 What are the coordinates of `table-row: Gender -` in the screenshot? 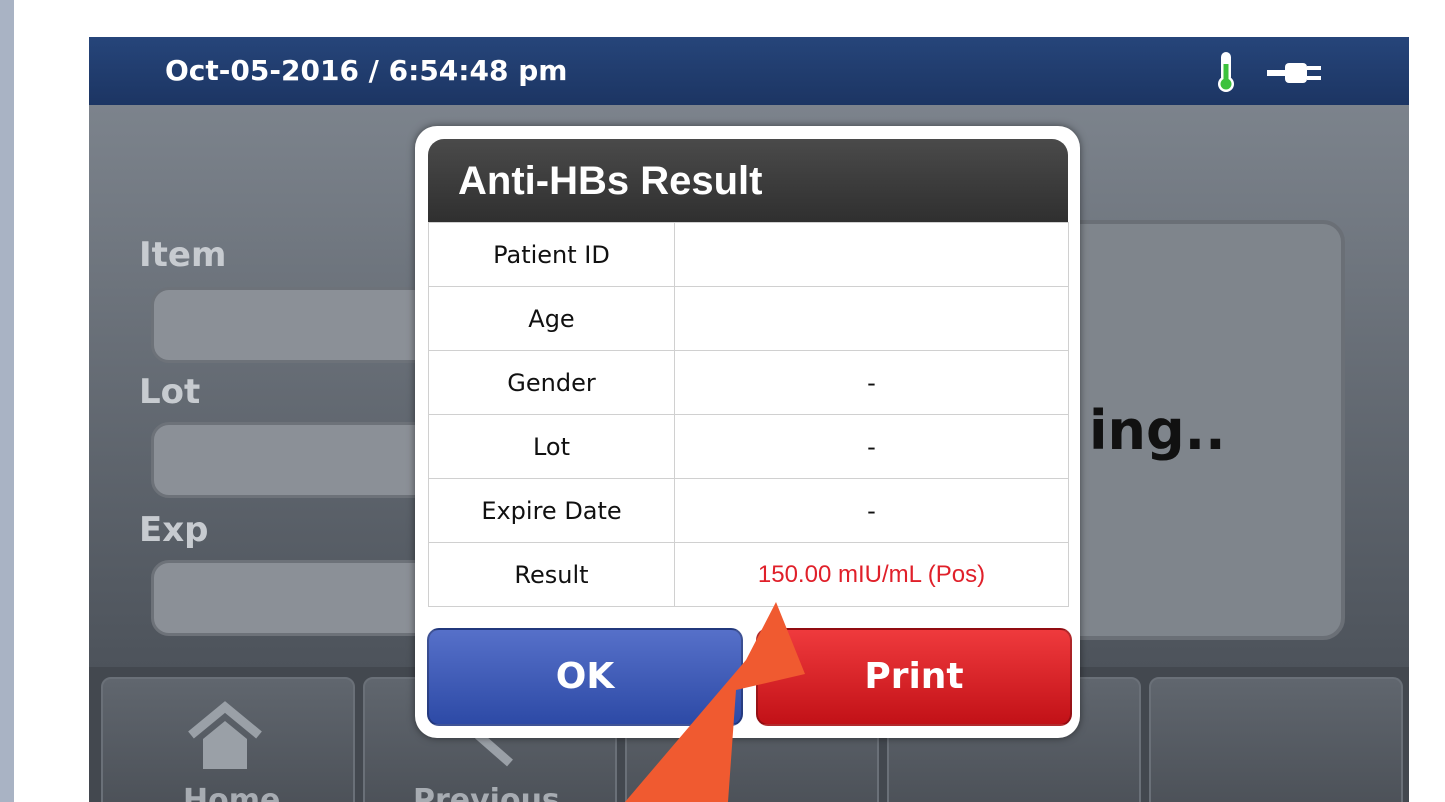 It's located at (748, 382).